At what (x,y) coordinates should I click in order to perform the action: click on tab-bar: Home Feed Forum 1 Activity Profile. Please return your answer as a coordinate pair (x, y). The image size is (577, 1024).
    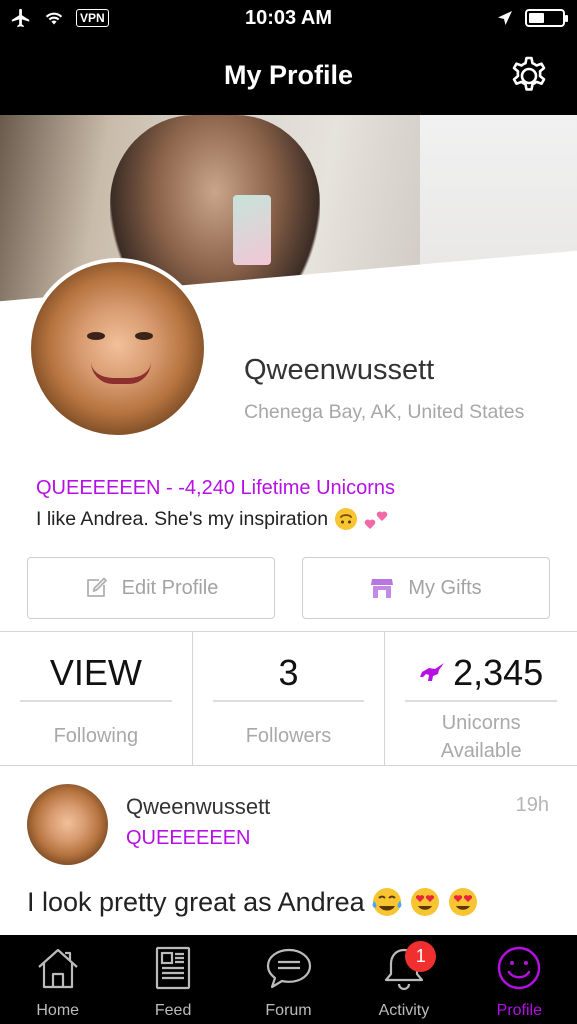
    Looking at the image, I should click on (288, 979).